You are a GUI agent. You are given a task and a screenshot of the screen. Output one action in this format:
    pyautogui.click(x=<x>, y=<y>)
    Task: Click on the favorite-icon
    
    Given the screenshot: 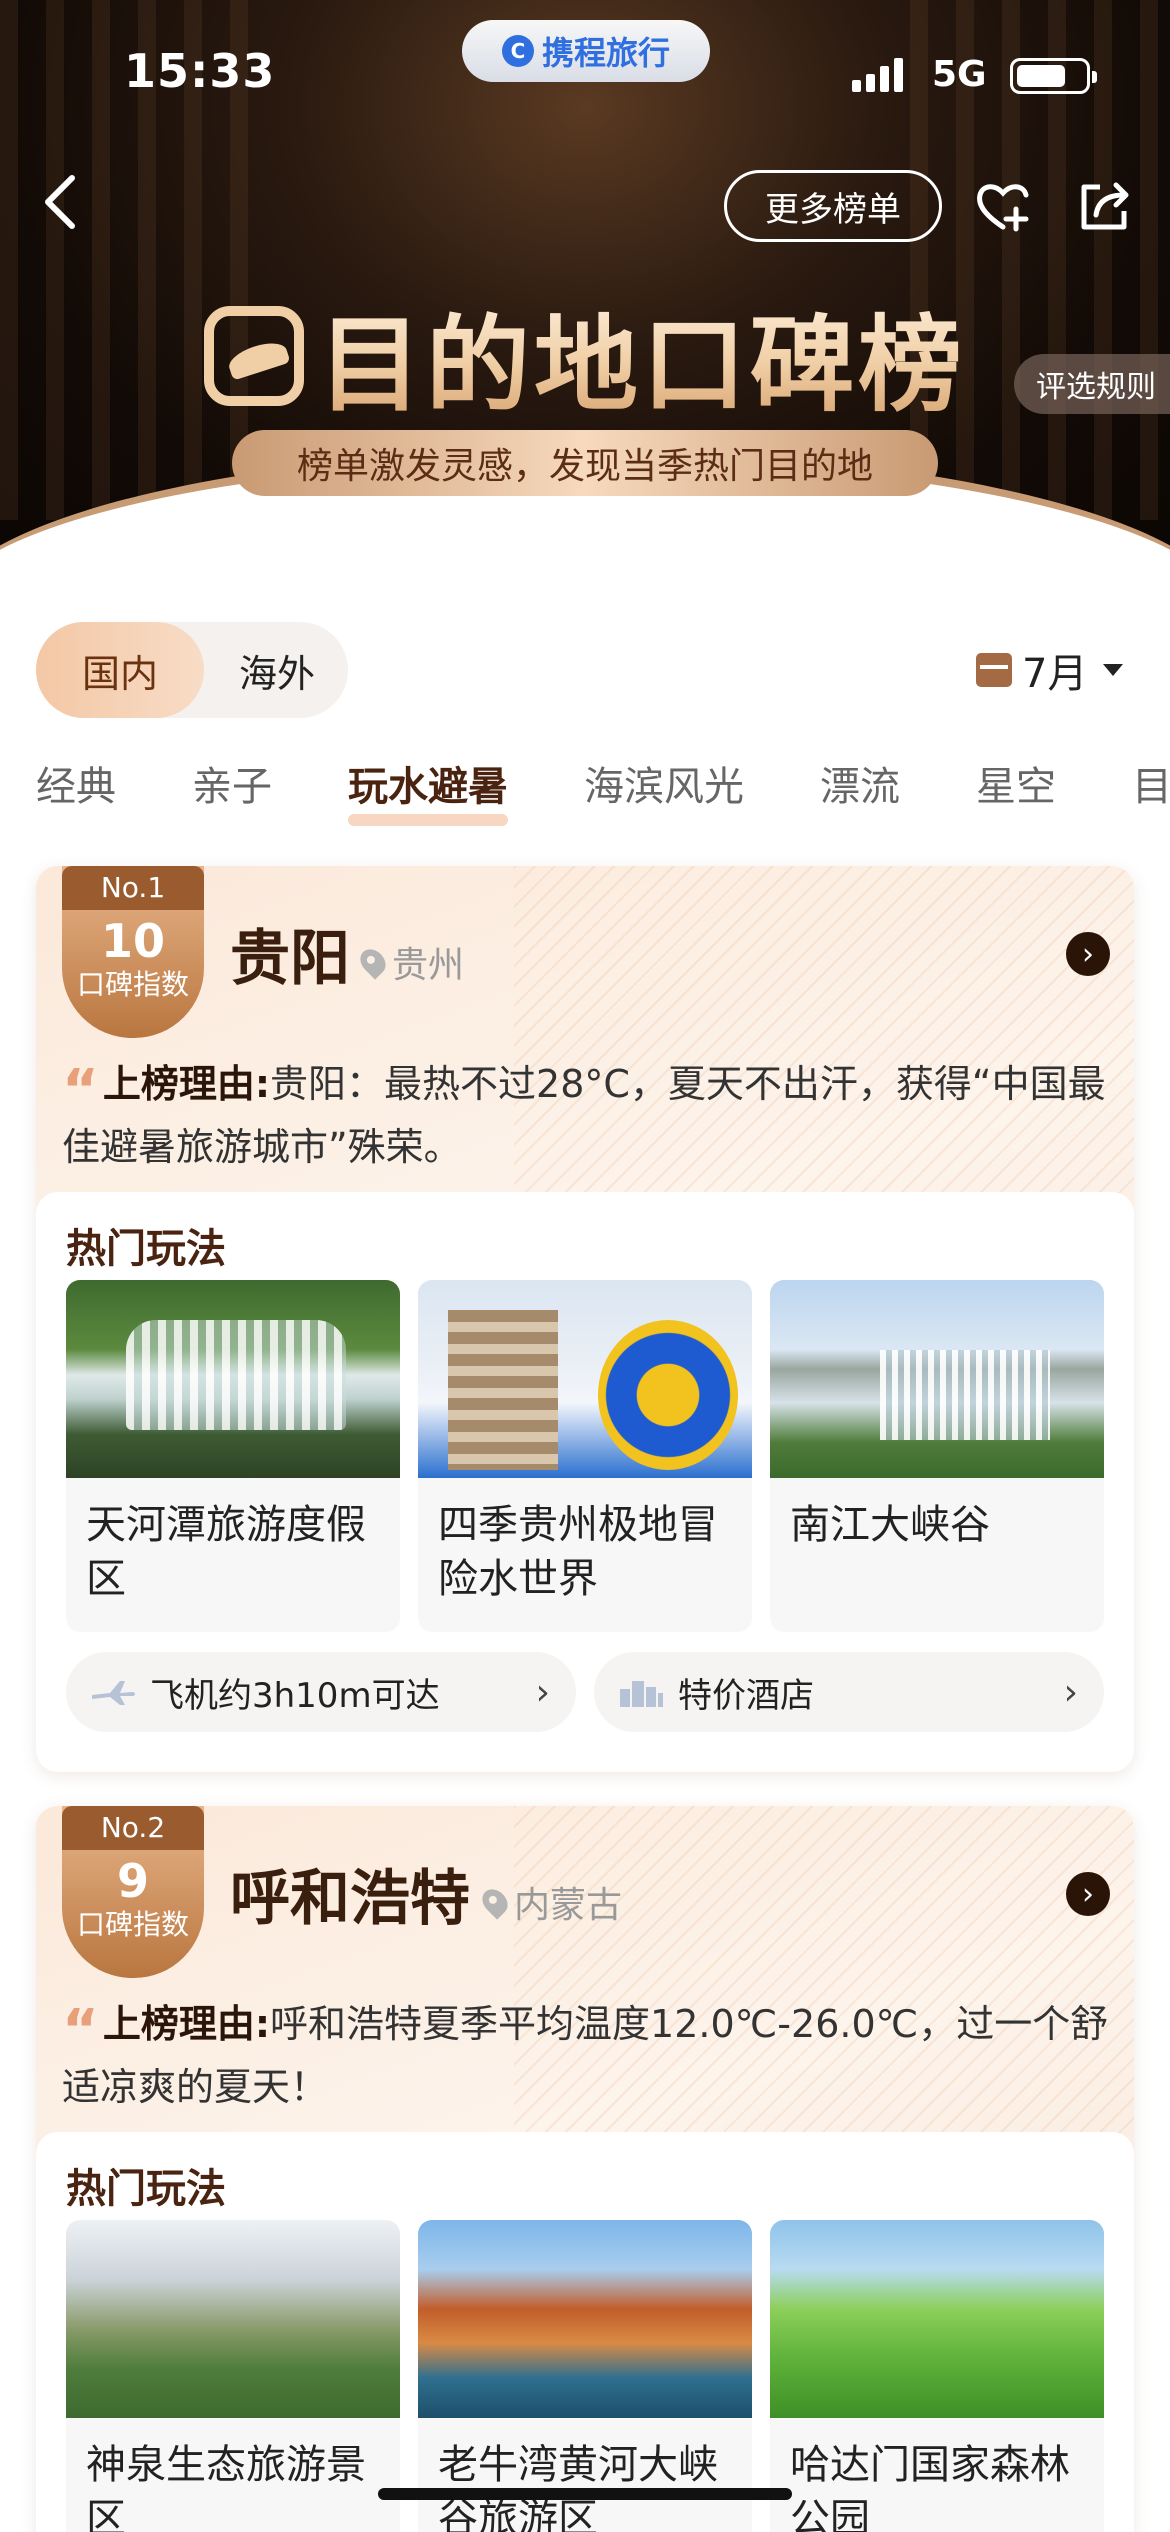 What is the action you would take?
    pyautogui.click(x=1003, y=206)
    